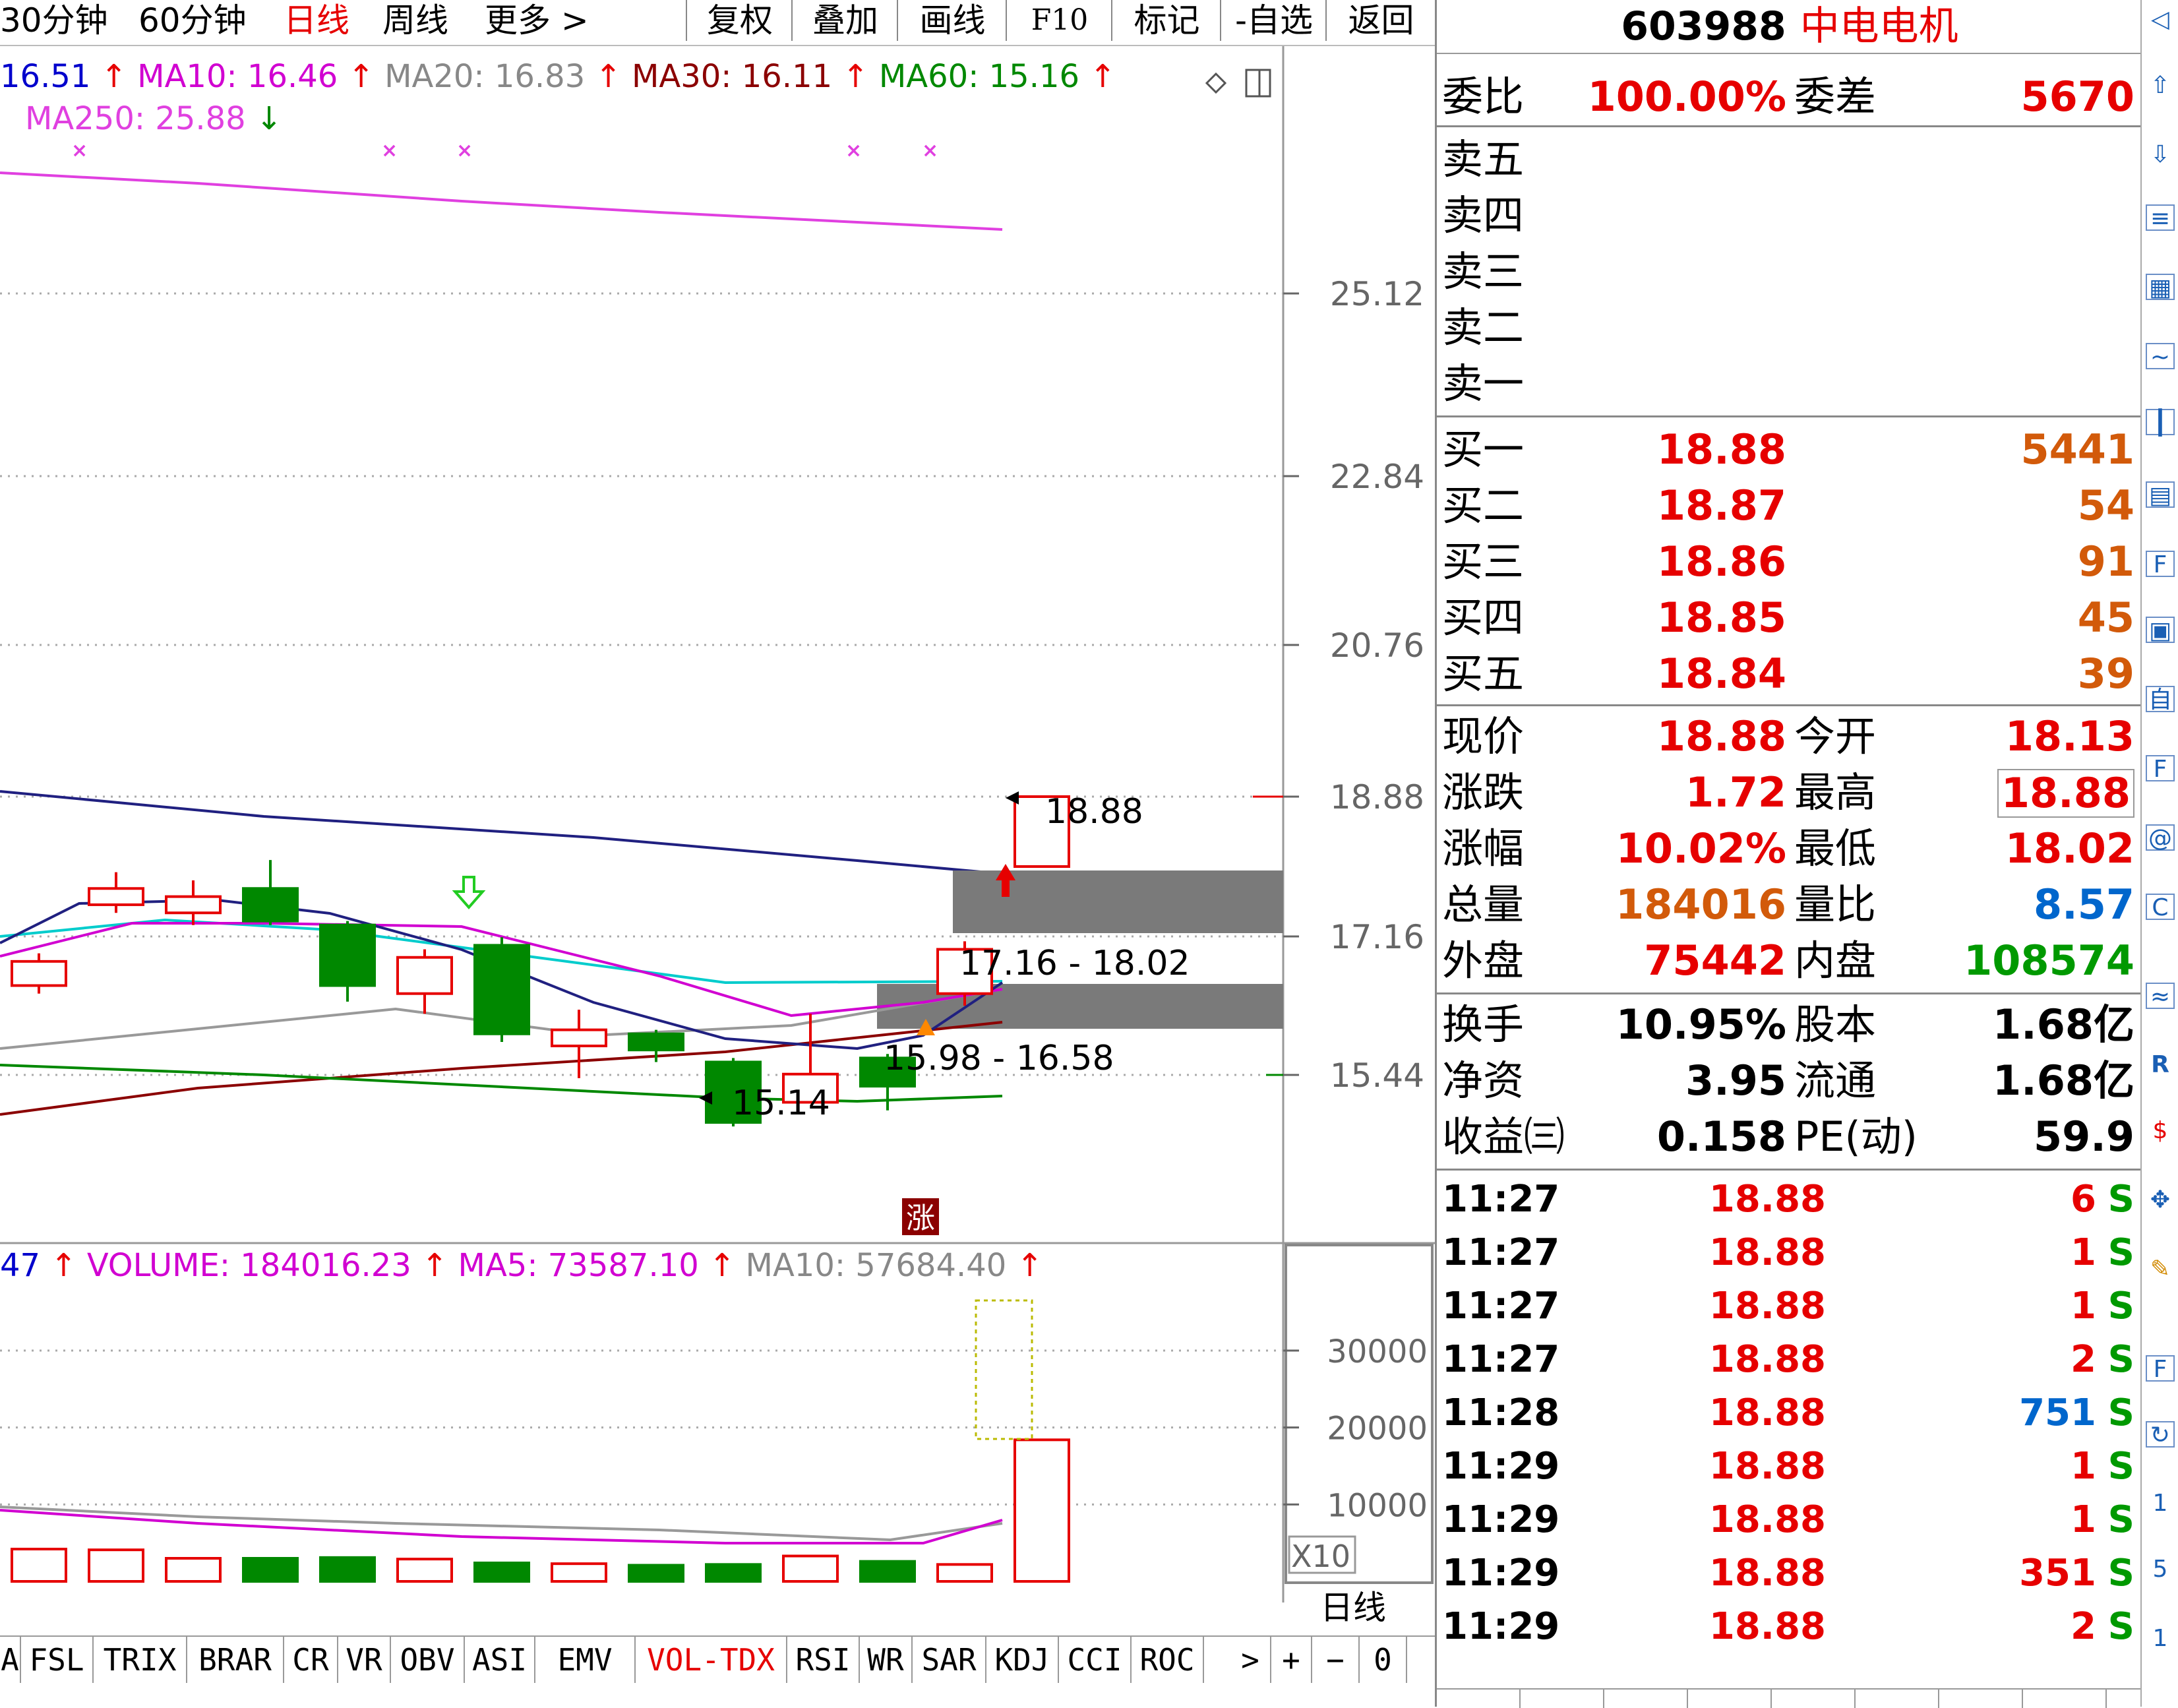 The height and width of the screenshot is (1708, 2178). Describe the element at coordinates (57, 1660) in the screenshot. I see `tab-indicator: FSL` at that location.